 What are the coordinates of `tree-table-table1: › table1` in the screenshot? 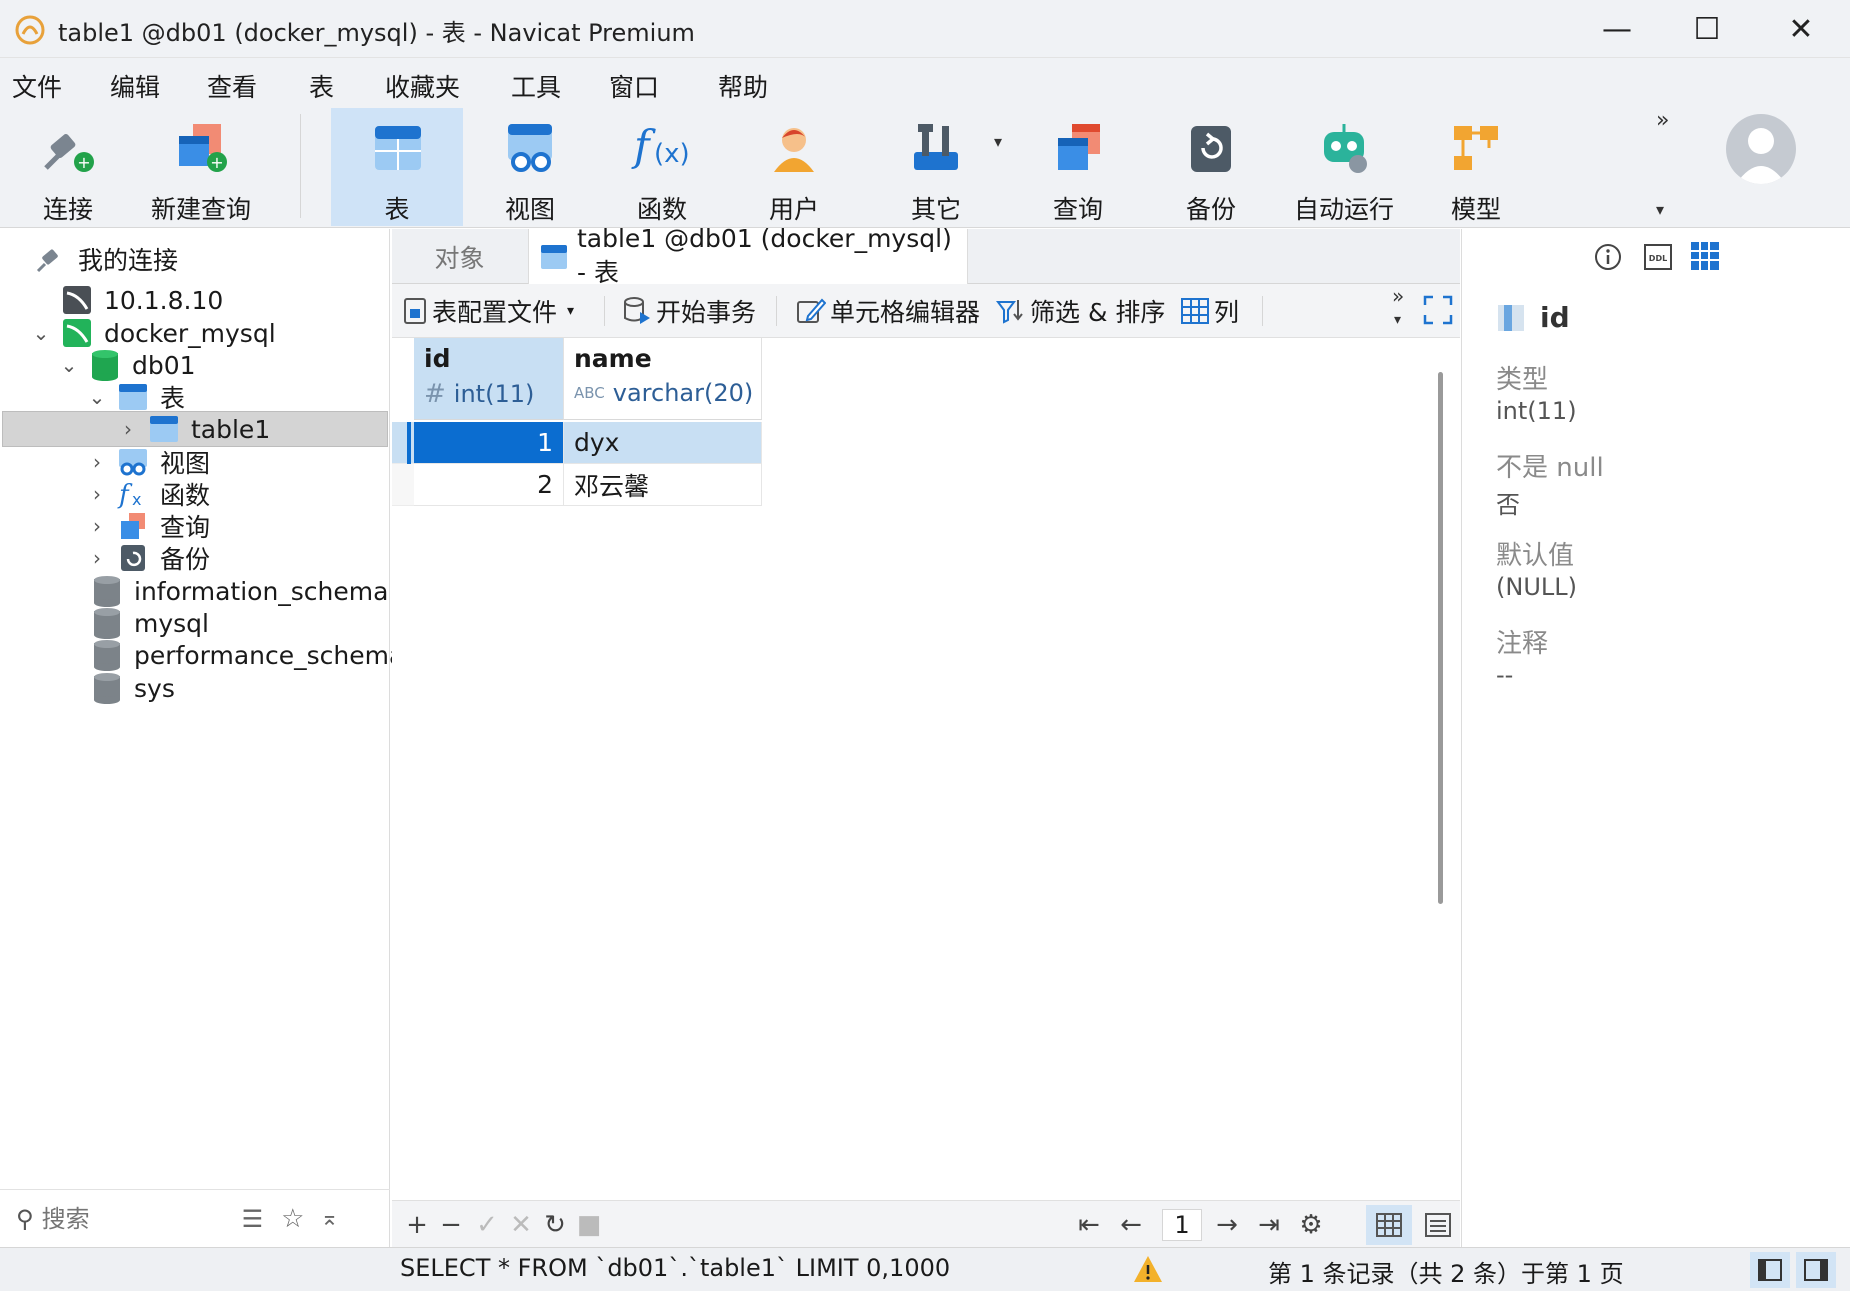 It's located at (195, 429).